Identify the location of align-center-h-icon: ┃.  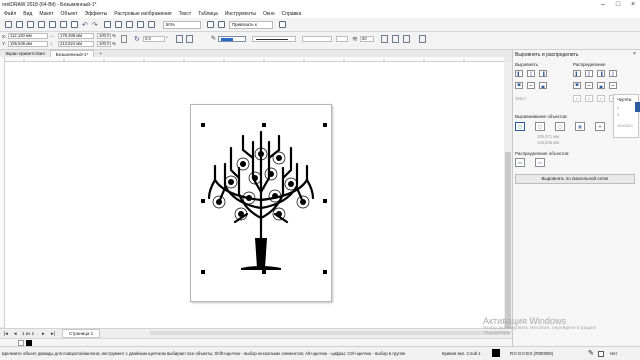
(531, 73).